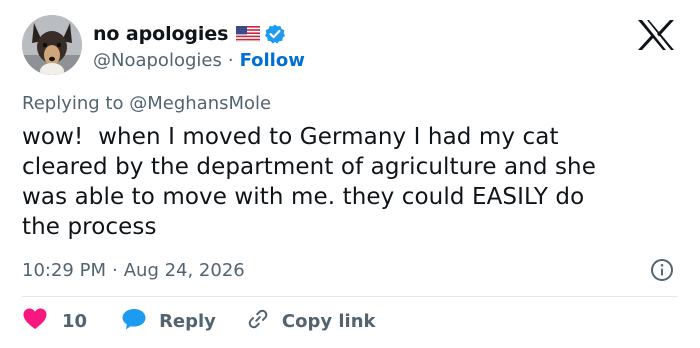  What do you see at coordinates (258, 321) in the screenshot?
I see `link-icon` at bounding box center [258, 321].